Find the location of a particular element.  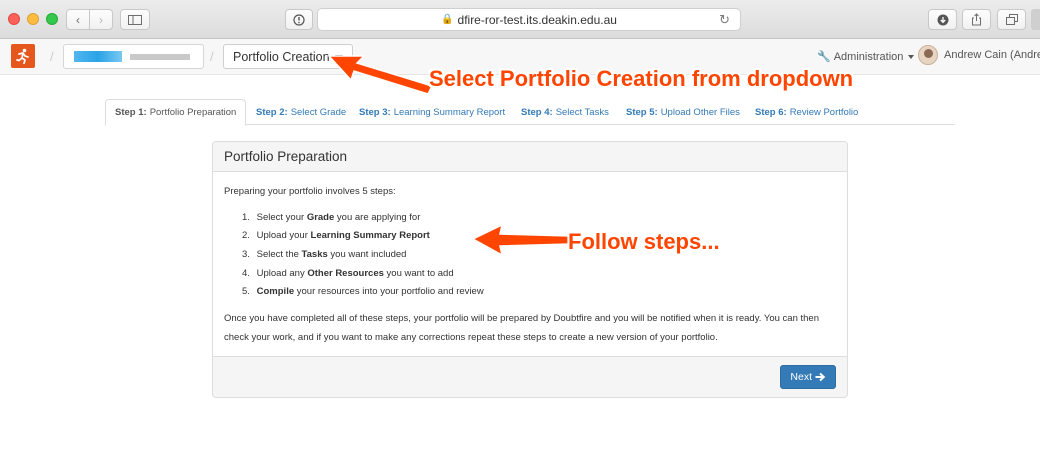

reload-icon: ↻ is located at coordinates (724, 20).